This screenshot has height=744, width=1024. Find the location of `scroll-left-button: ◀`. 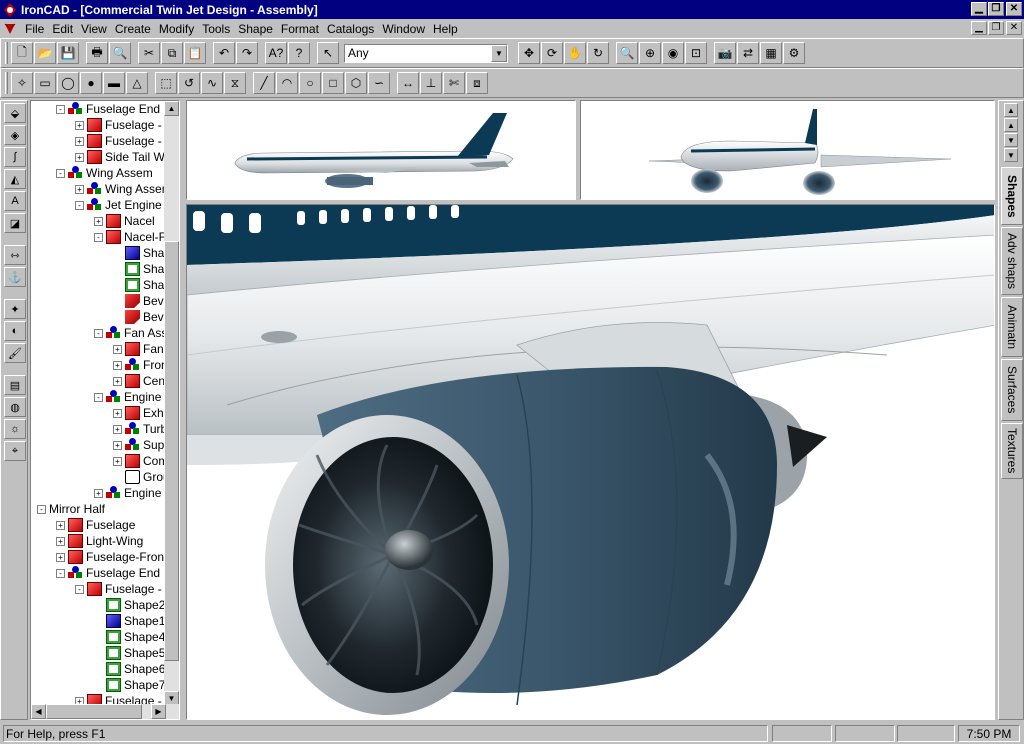

scroll-left-button: ◀ is located at coordinates (38, 711).